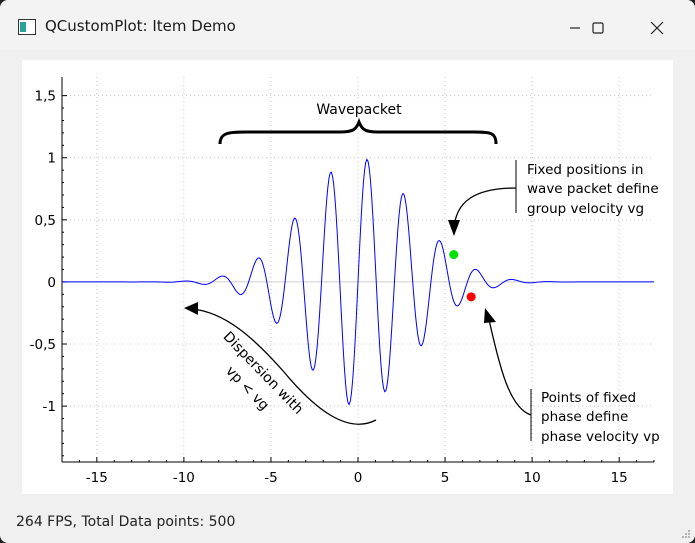  Describe the element at coordinates (126, 522) in the screenshot. I see `status-bar-text: 264 FPS, Total Data points: 500` at that location.